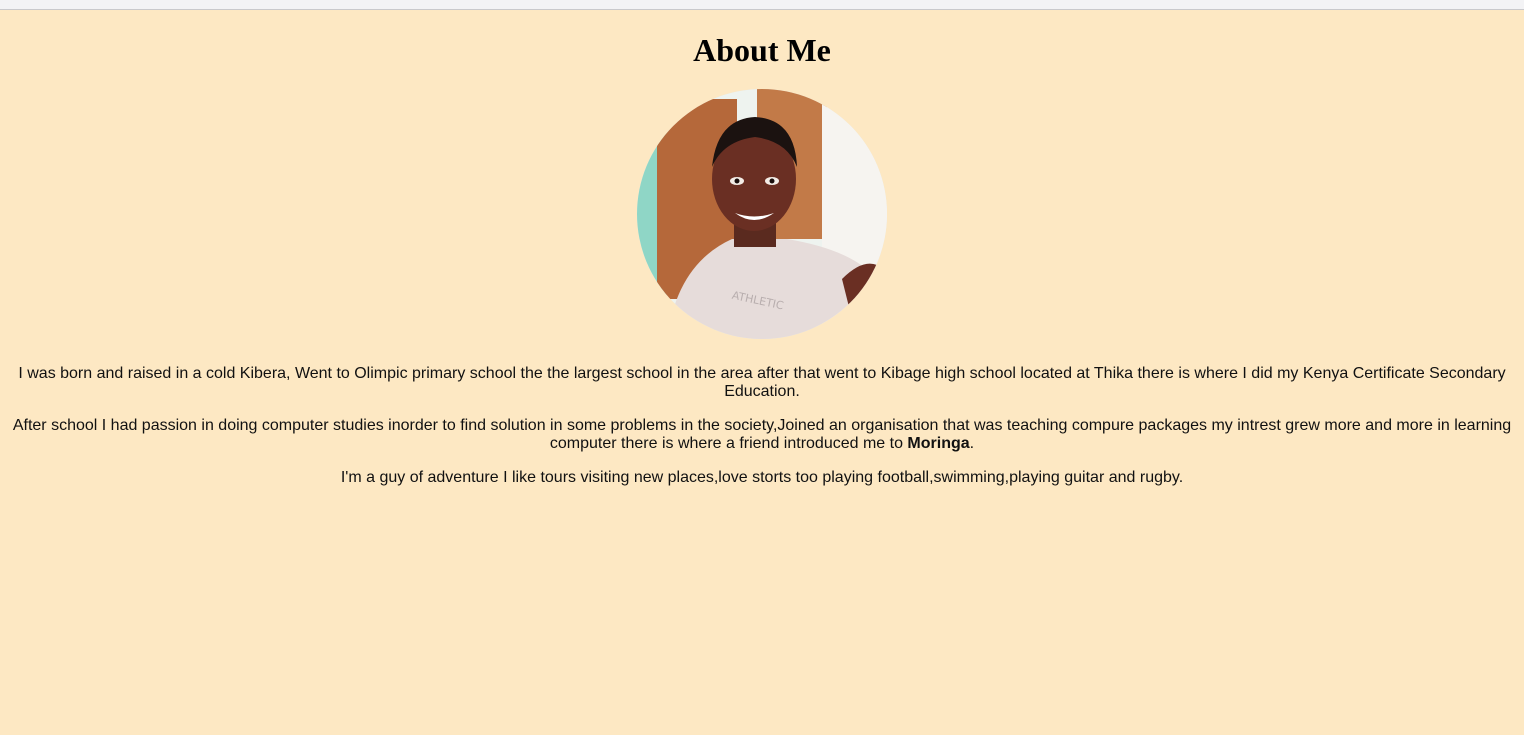 The image size is (1524, 735). What do you see at coordinates (762, 5) in the screenshot?
I see `browser-top-edge` at bounding box center [762, 5].